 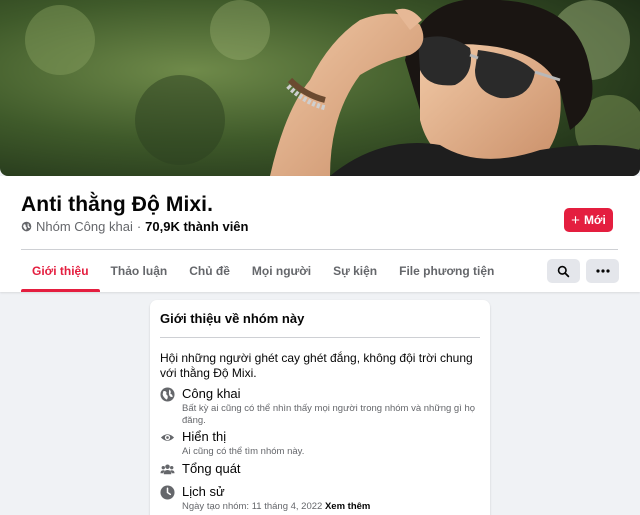 What do you see at coordinates (167, 492) in the screenshot?
I see `clock-icon` at bounding box center [167, 492].